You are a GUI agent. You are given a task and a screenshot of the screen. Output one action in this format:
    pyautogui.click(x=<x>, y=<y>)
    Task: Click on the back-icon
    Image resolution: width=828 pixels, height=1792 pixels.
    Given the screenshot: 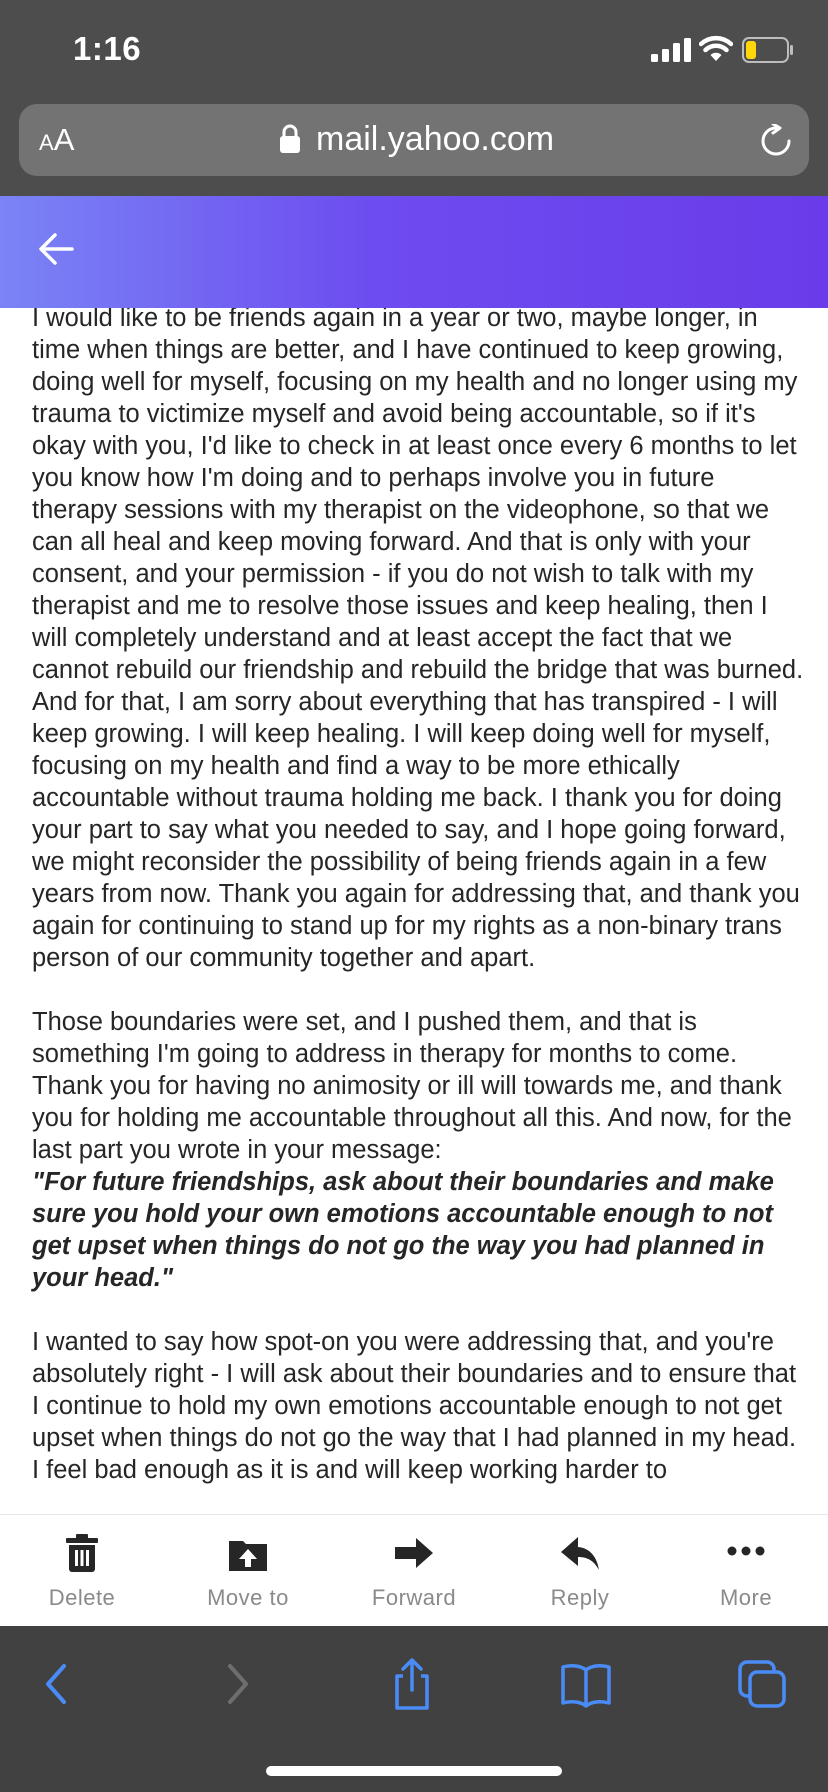 What is the action you would take?
    pyautogui.click(x=56, y=1684)
    